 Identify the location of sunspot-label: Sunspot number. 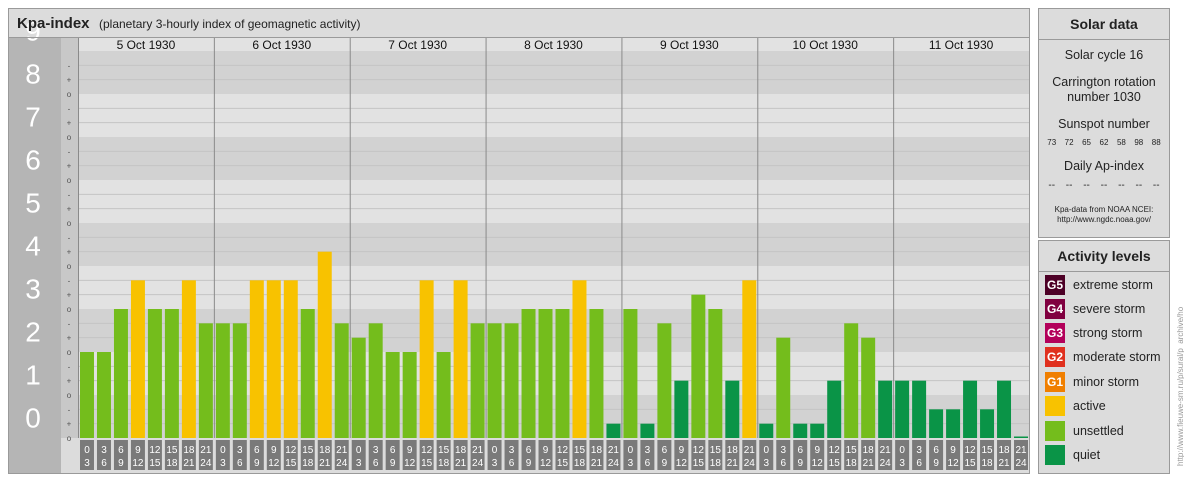
(1104, 124).